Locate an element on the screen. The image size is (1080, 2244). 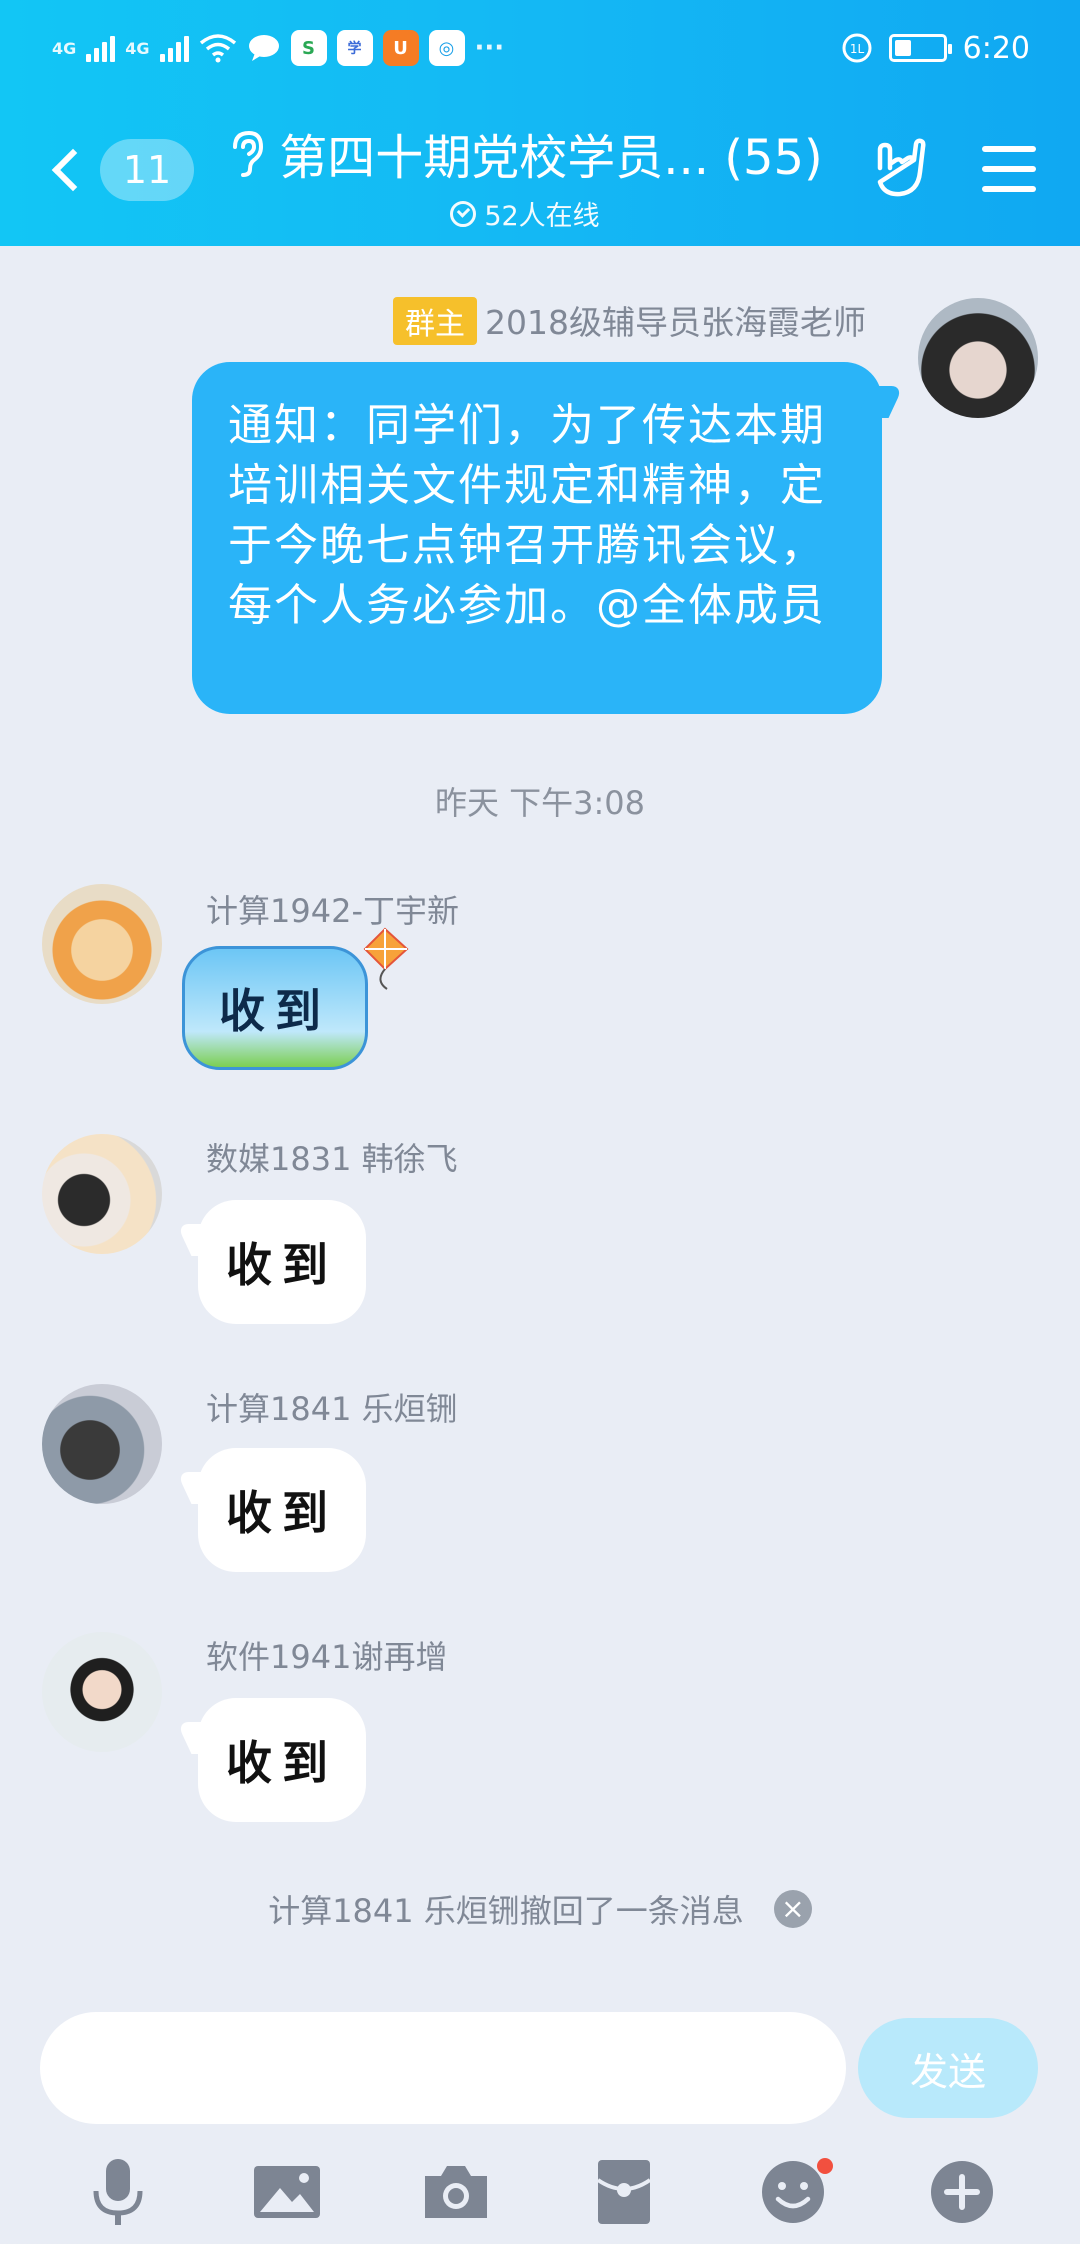
online-count: 52人在线 is located at coordinates (542, 216).